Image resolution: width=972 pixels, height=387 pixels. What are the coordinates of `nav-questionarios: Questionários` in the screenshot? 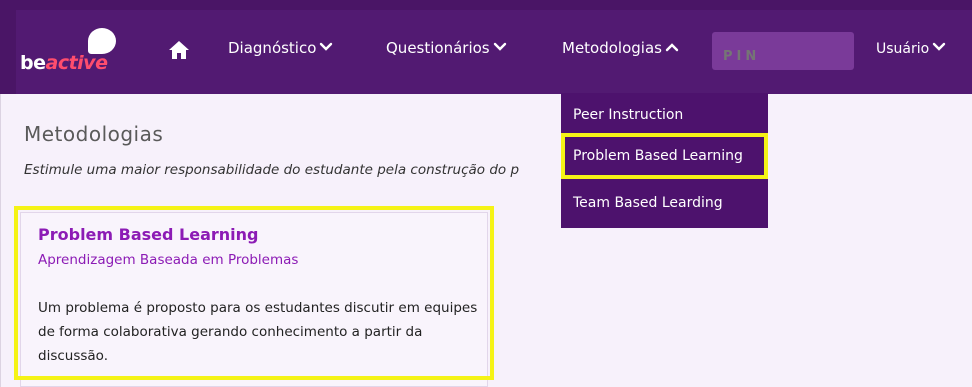 It's located at (446, 48).